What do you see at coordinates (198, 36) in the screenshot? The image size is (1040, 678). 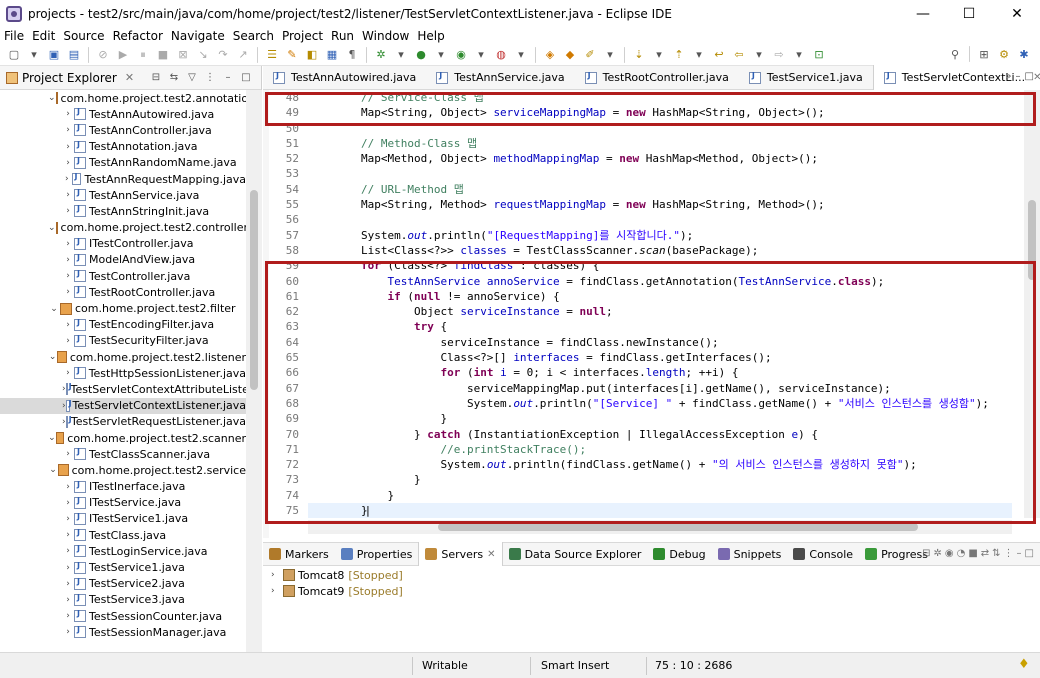 I see `menu-navigate: Navigate` at bounding box center [198, 36].